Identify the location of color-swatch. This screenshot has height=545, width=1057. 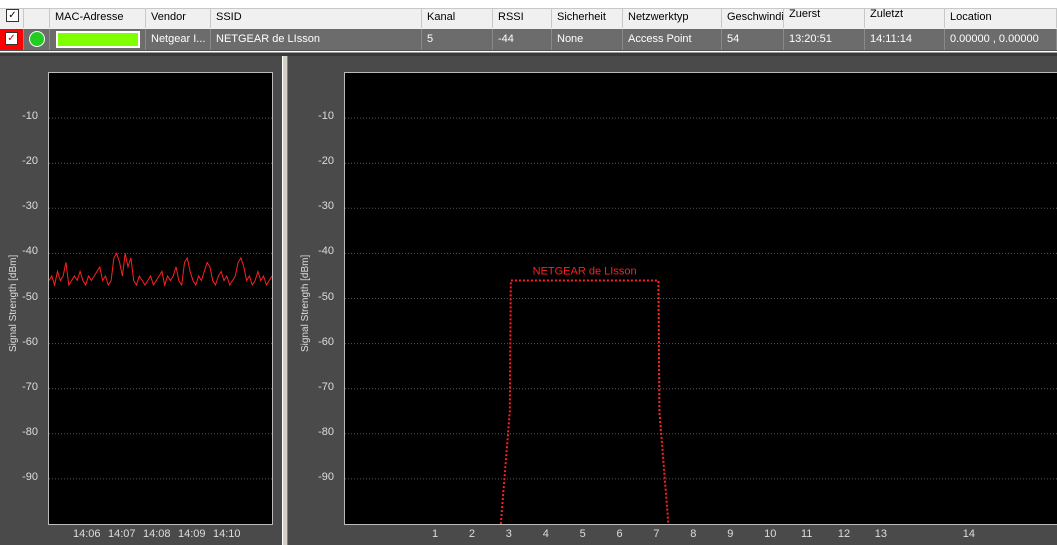
(98, 39).